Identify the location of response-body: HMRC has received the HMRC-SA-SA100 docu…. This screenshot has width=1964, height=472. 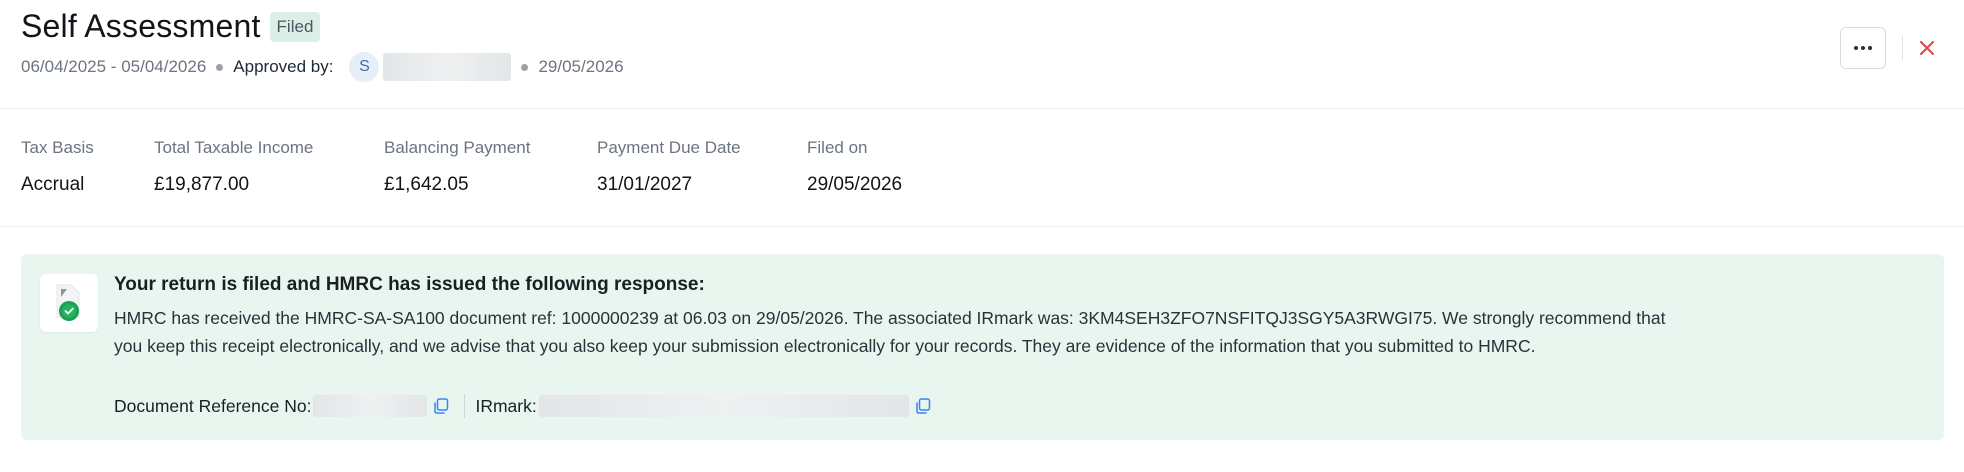
(890, 332).